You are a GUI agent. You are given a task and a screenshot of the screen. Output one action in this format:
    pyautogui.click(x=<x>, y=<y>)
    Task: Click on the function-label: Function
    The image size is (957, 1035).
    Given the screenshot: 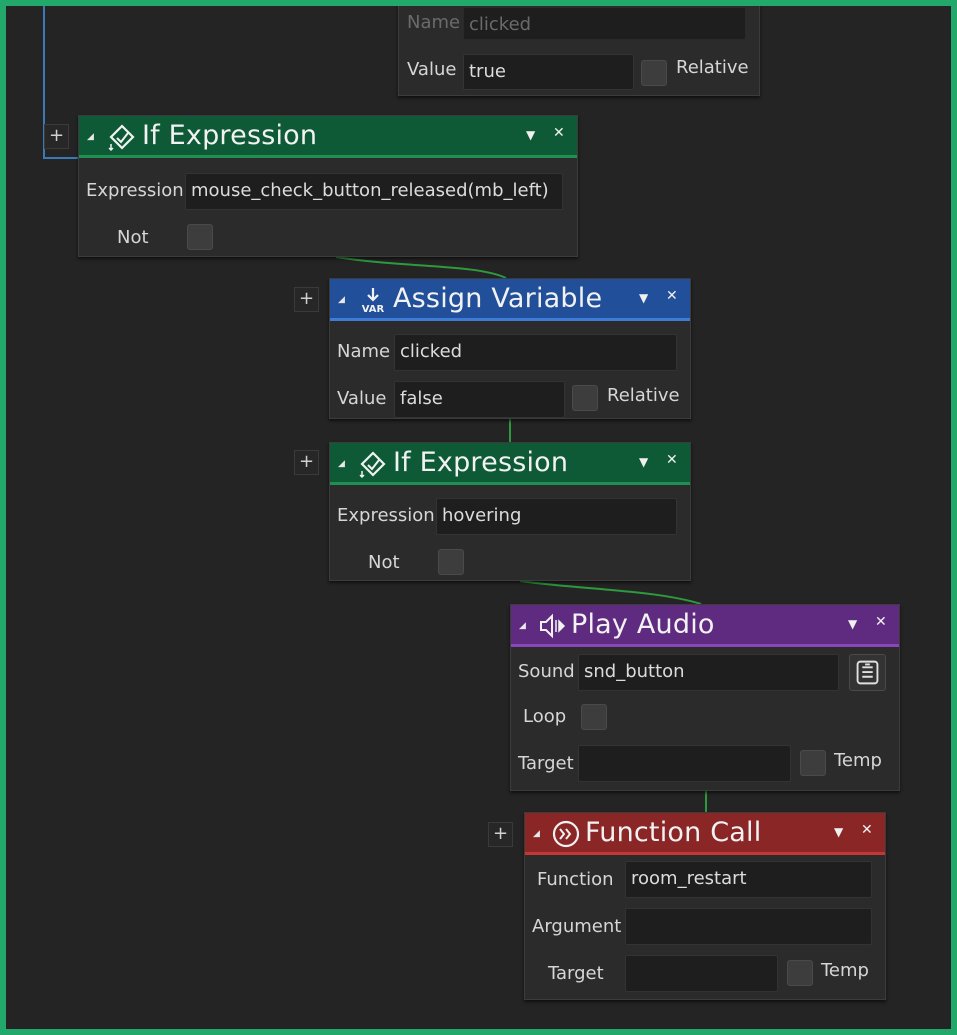 What is the action you would take?
    pyautogui.click(x=575, y=879)
    